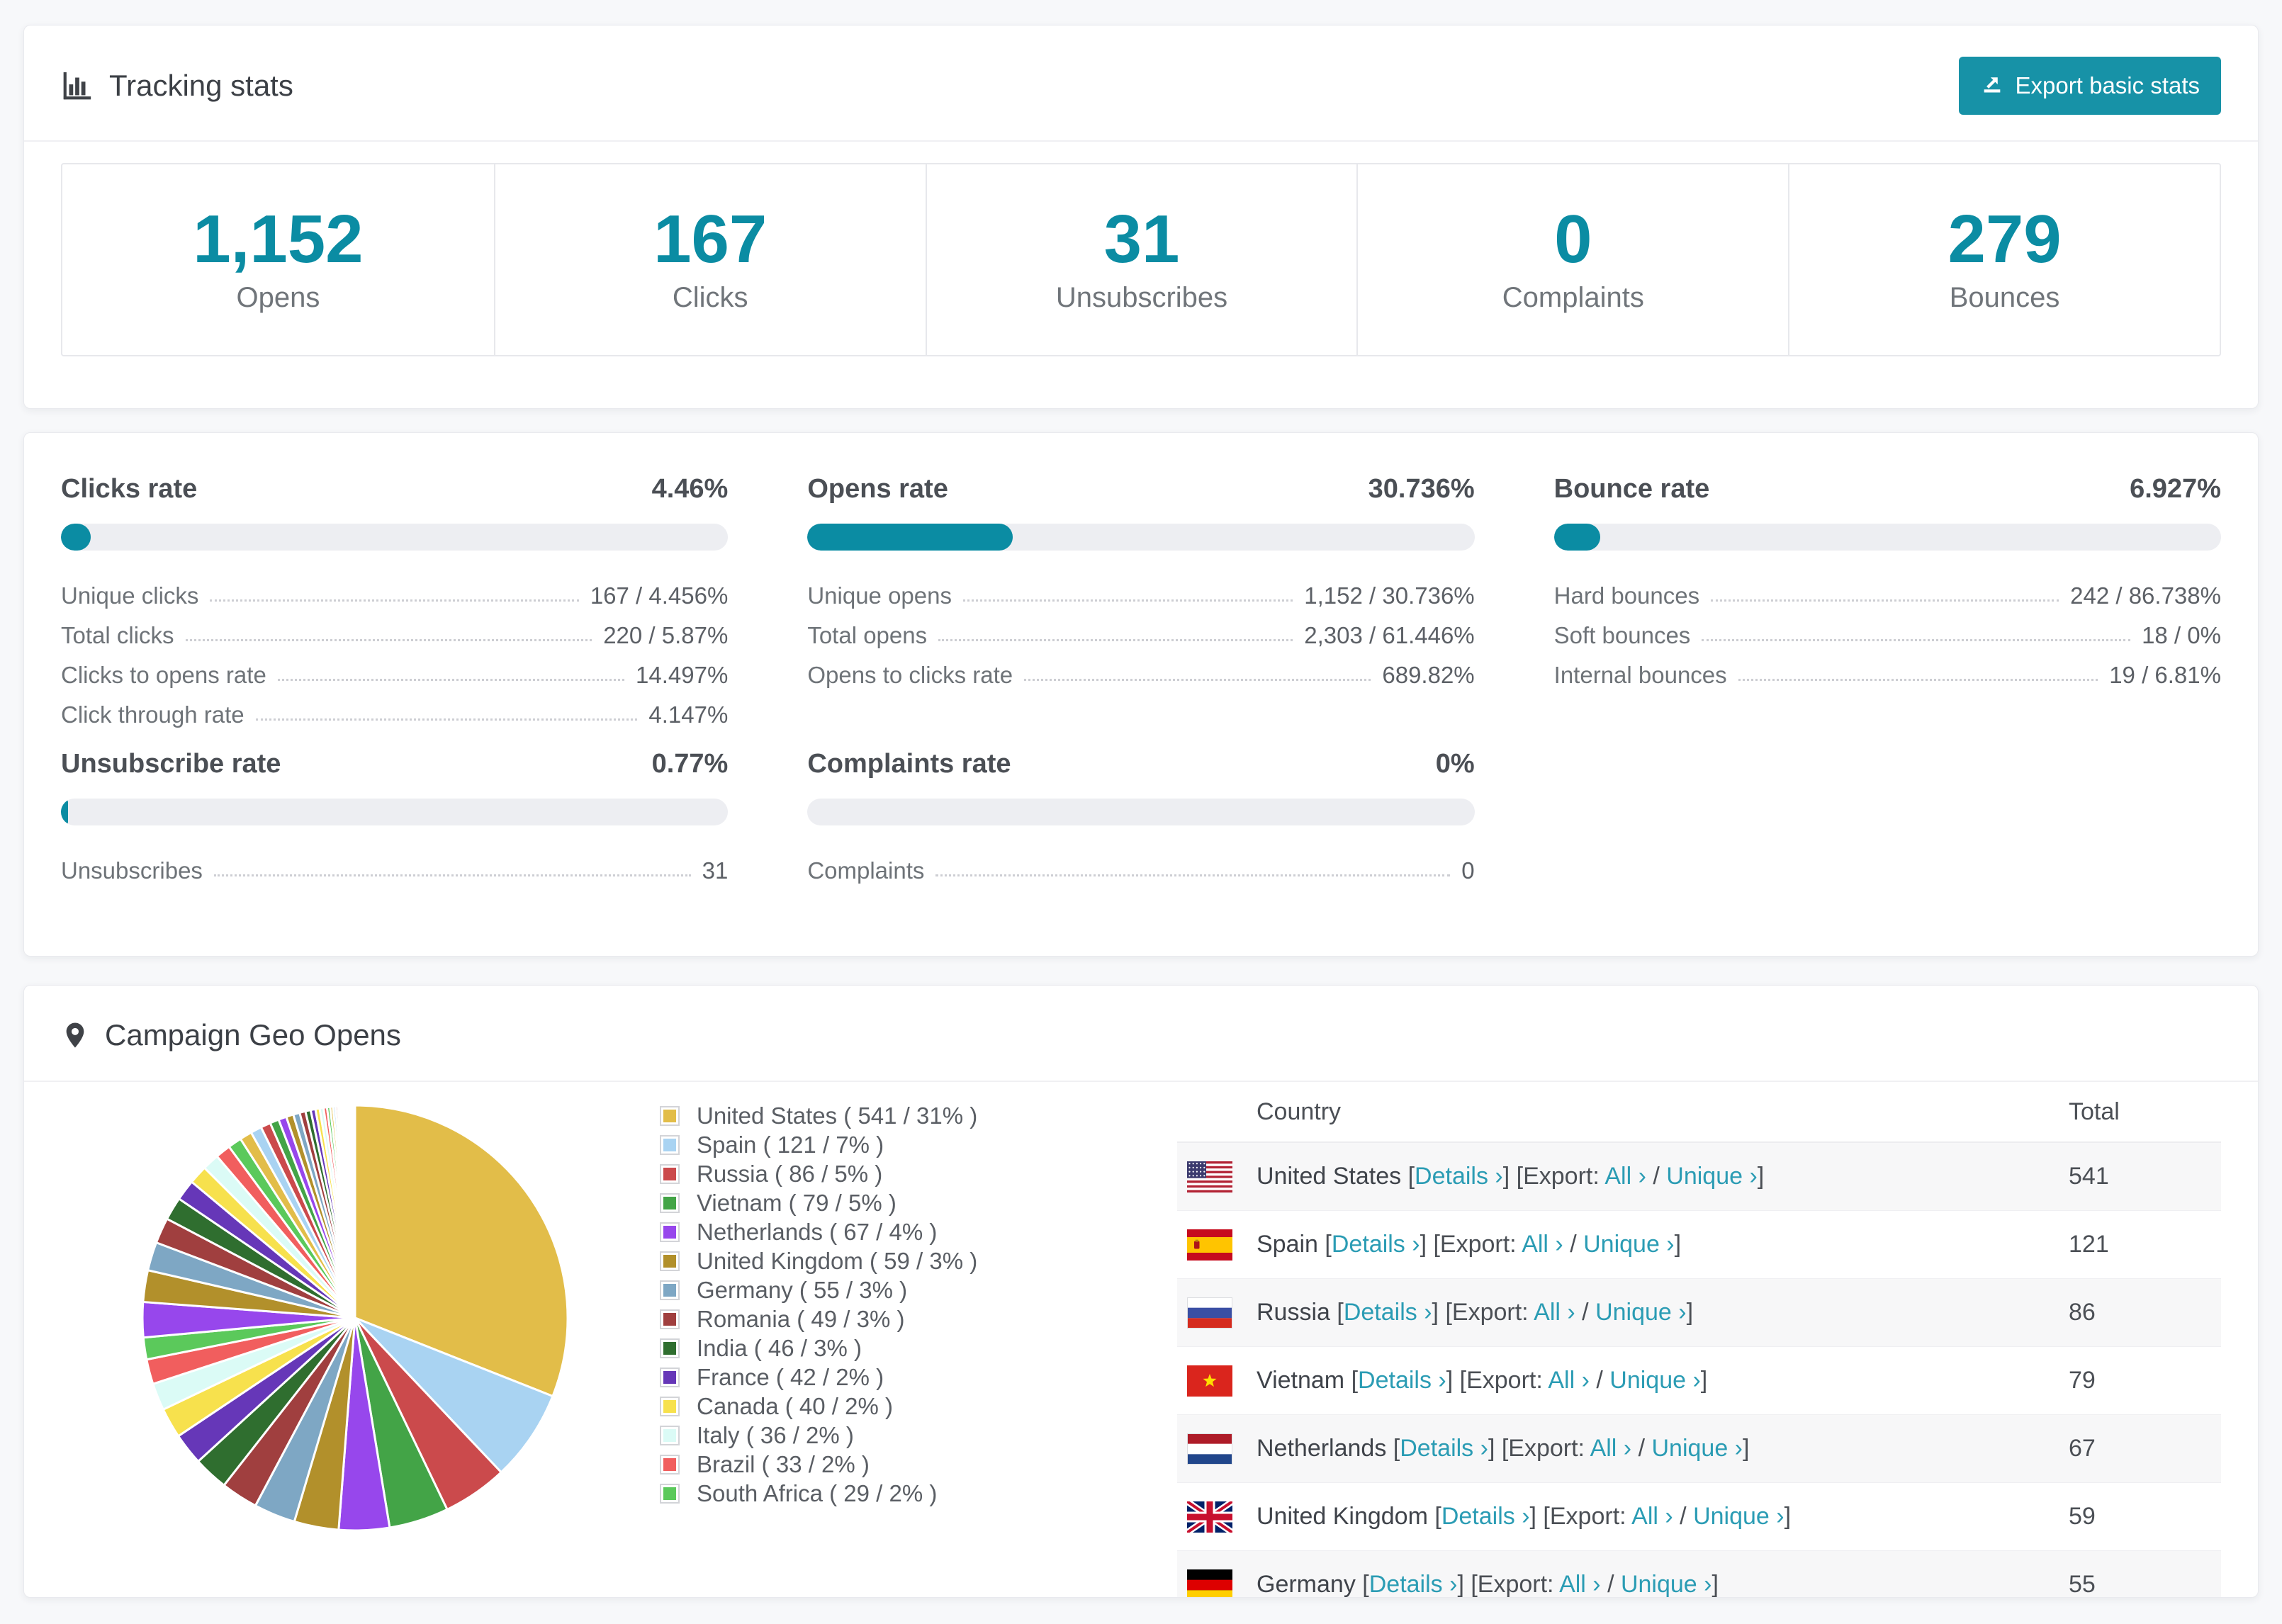 The width and height of the screenshot is (2282, 1624). Describe the element at coordinates (1142, 297) in the screenshot. I see `stat-label: Unsubscribes` at that location.